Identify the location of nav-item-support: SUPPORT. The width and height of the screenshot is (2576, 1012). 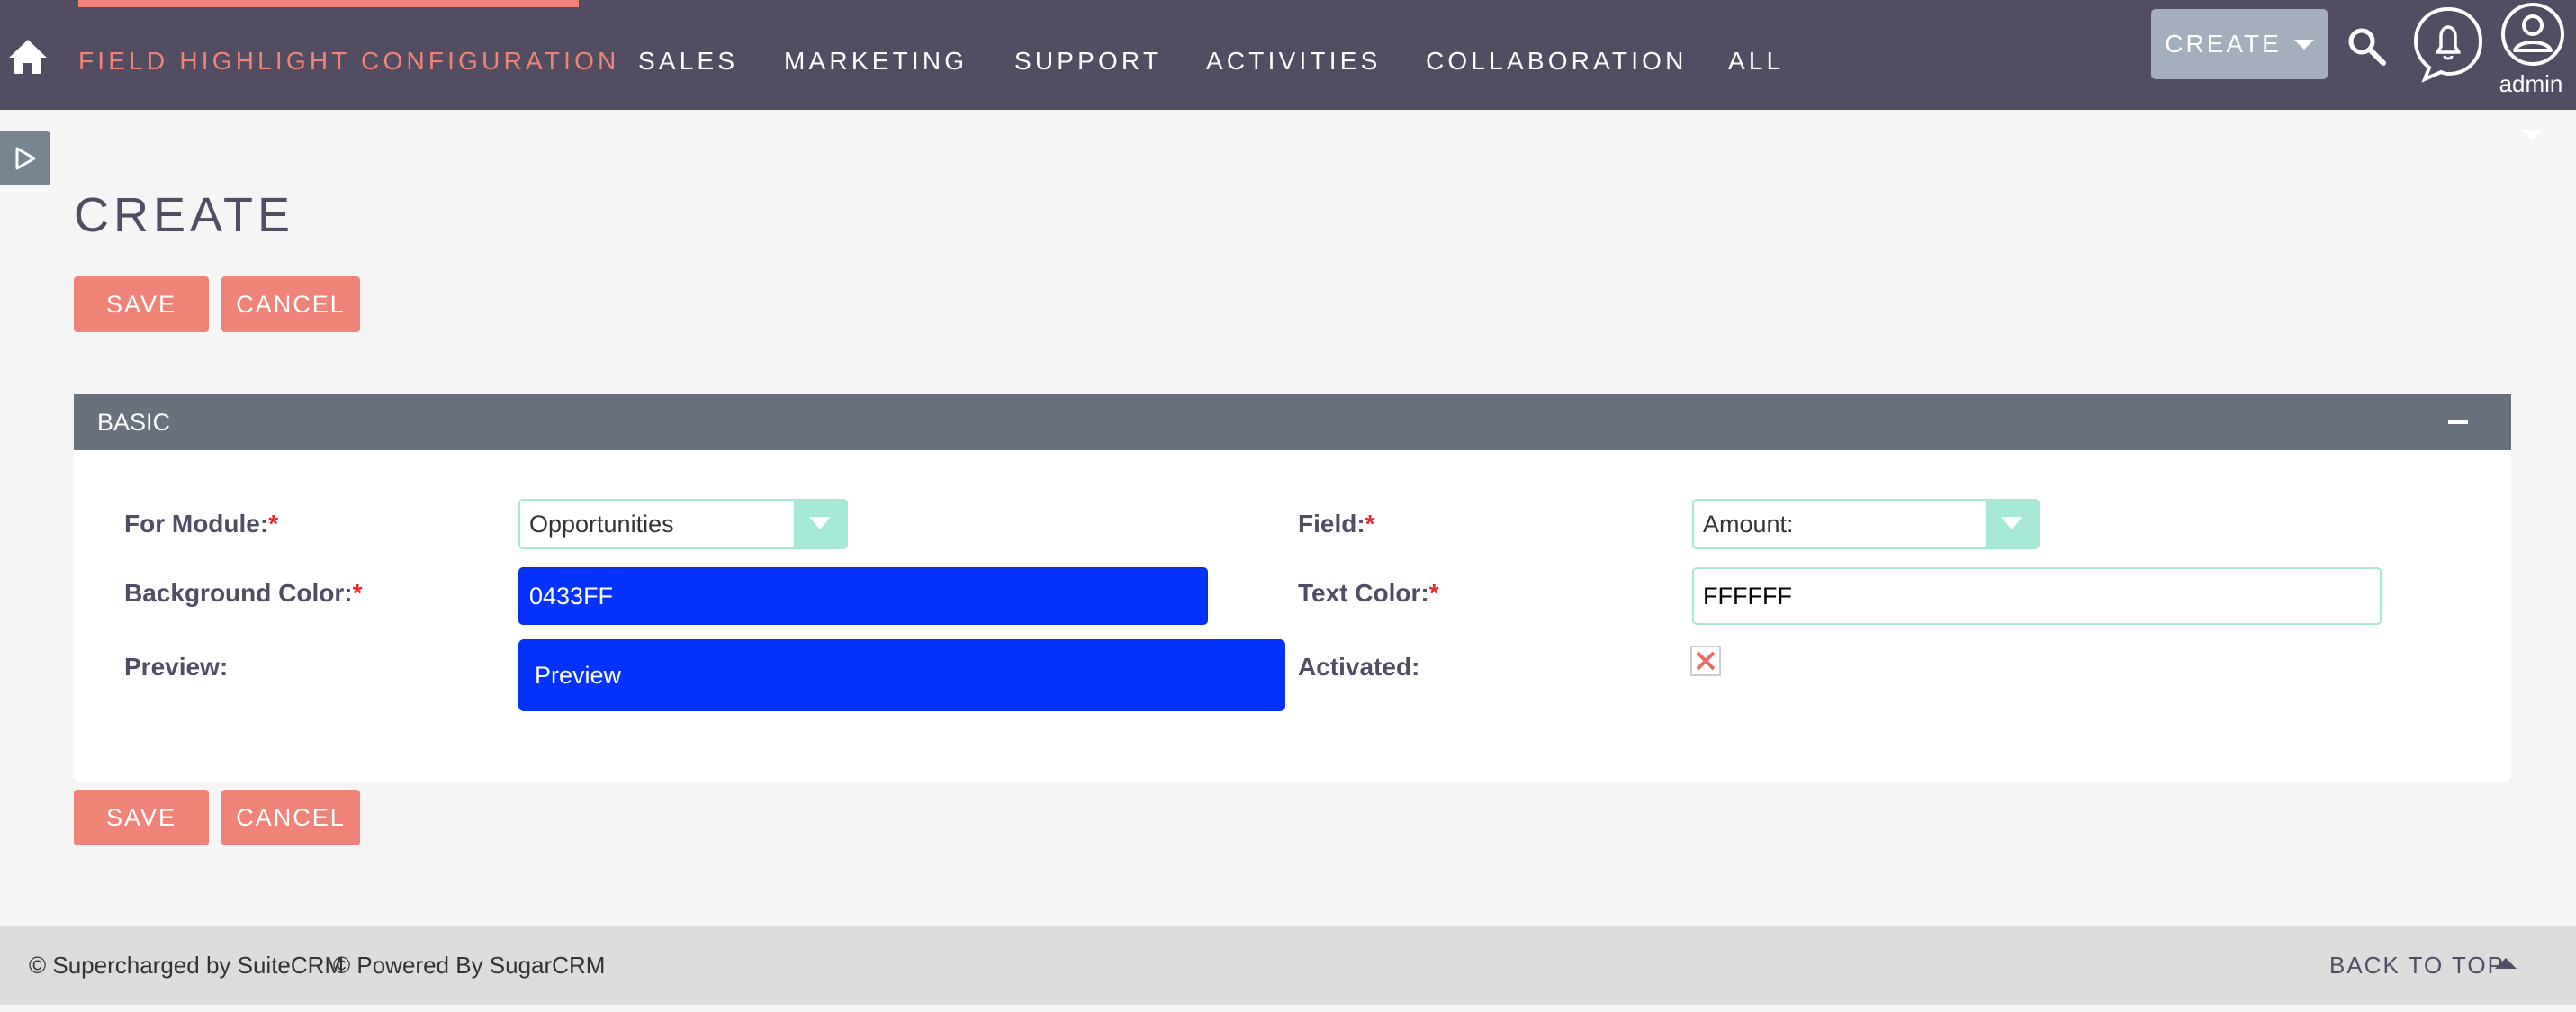
(1088, 61).